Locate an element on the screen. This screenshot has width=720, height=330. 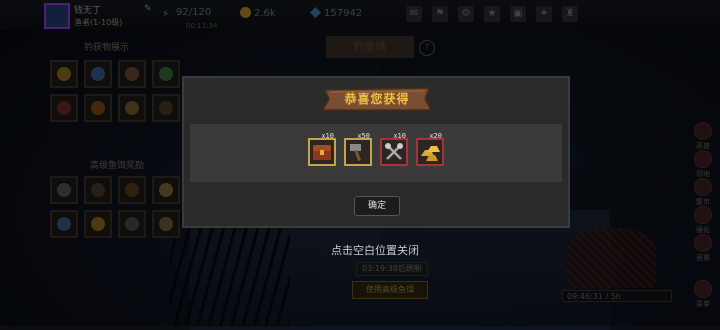
dialog-title-banner: 恭喜您获得 is located at coordinates (377, 99).